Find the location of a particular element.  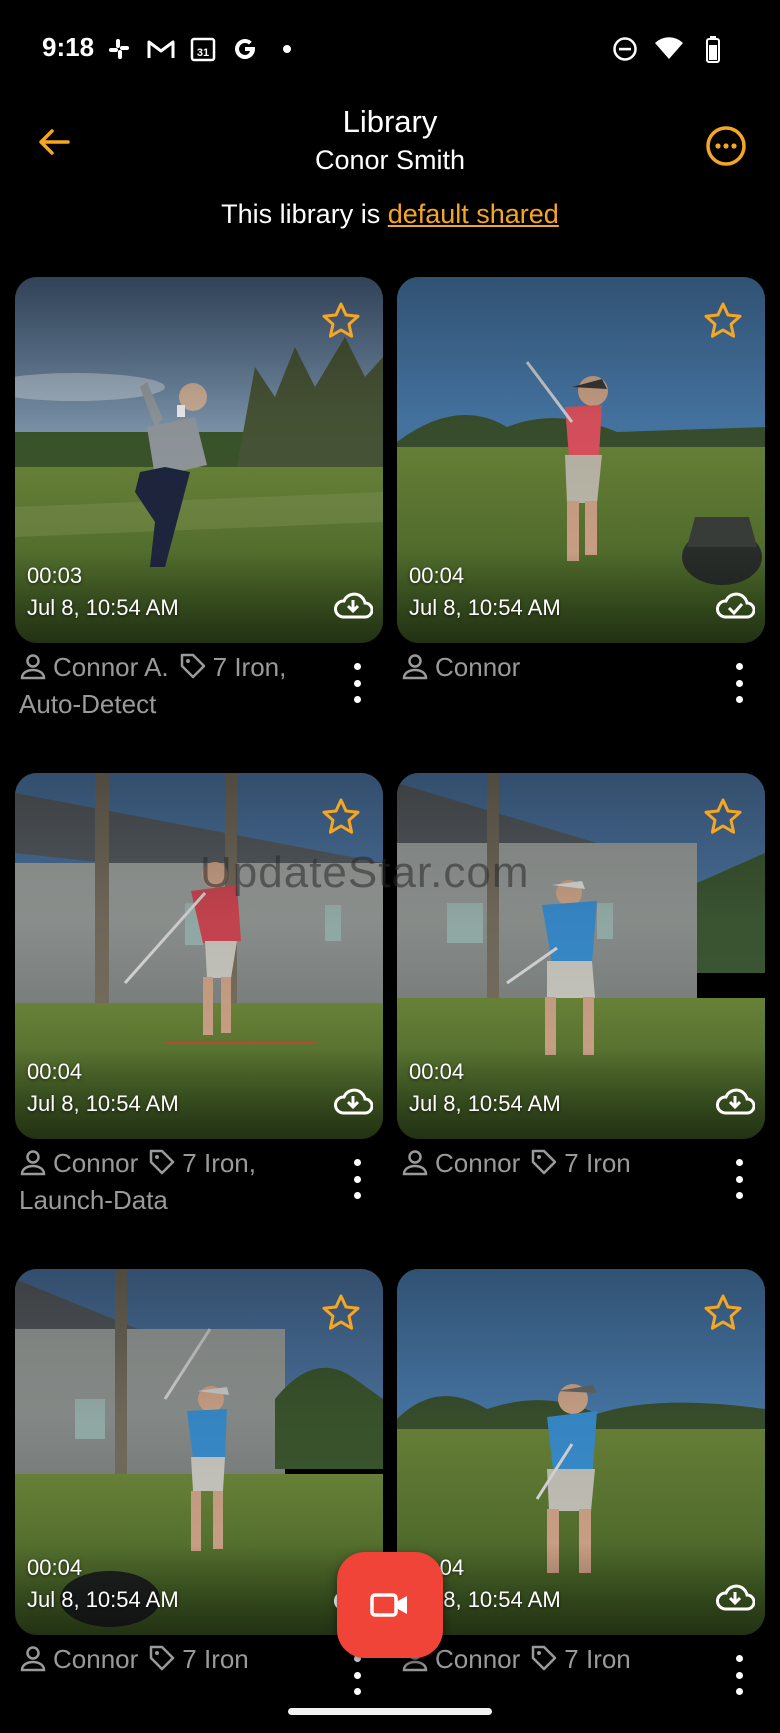

video-card: 00:04 Jul 8, 10:54 AM Connor is located at coordinates (581, 490).